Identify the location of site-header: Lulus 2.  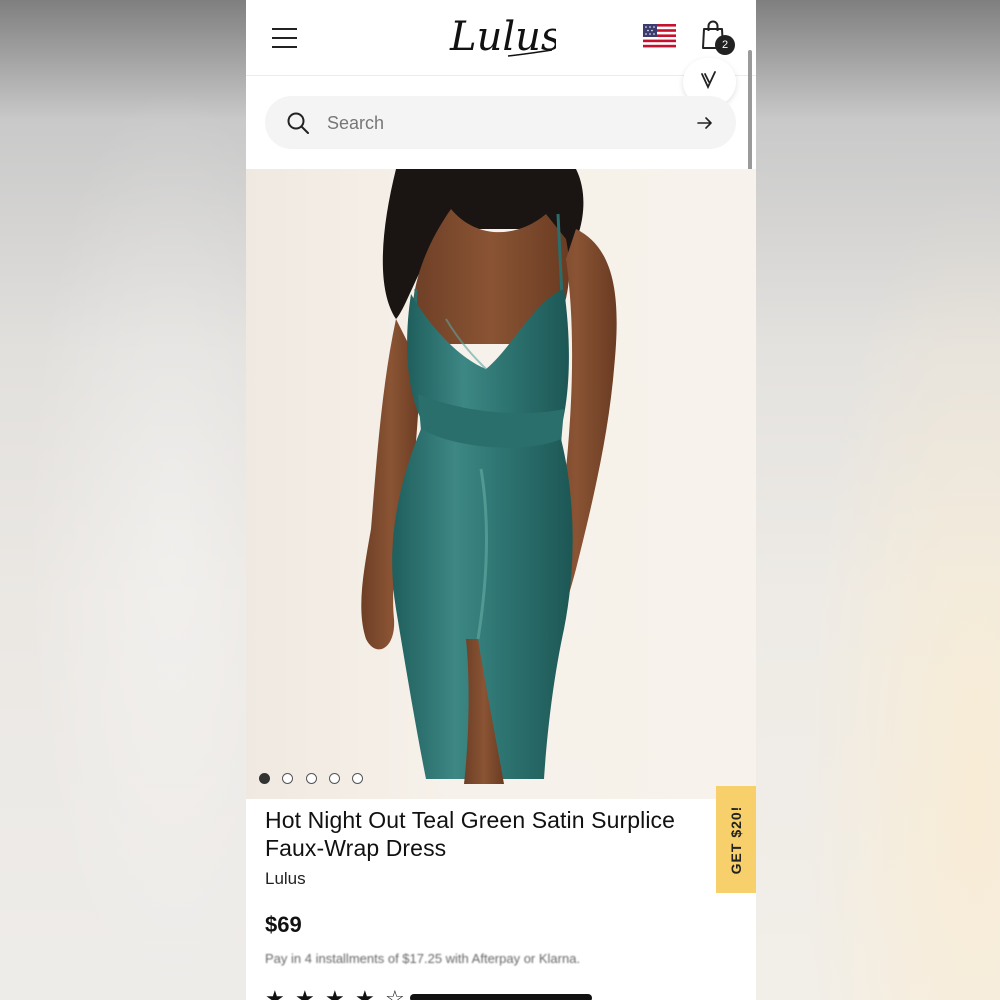
(501, 38).